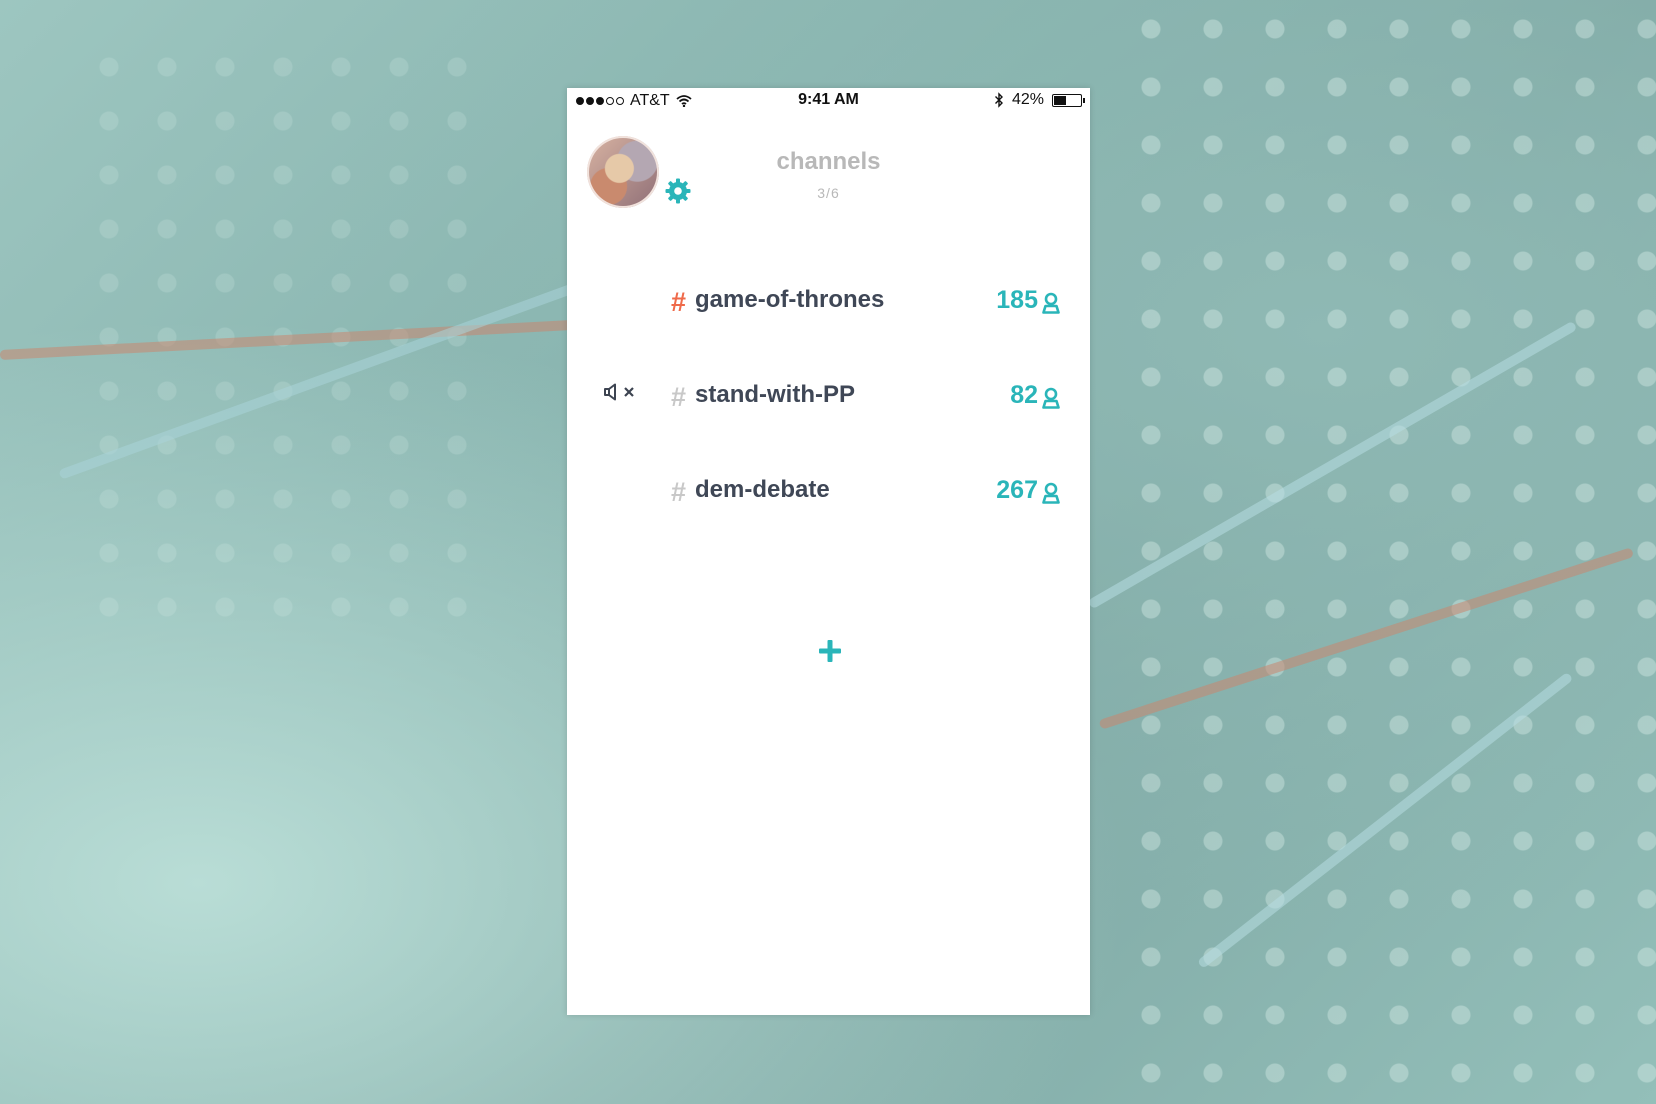  I want to click on battery-icon, so click(1068, 100).